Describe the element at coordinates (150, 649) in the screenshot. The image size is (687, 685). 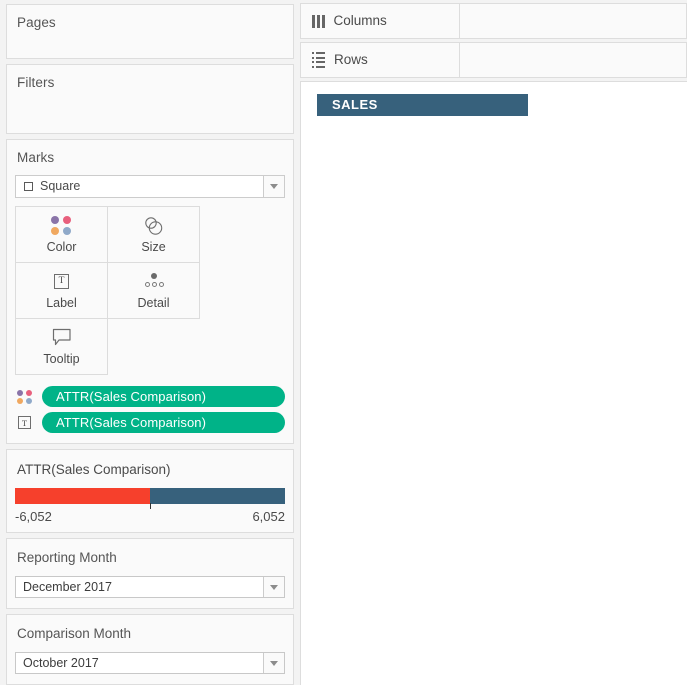
I see `filter-card-comparison-month: Comparison Month October 2017` at that location.